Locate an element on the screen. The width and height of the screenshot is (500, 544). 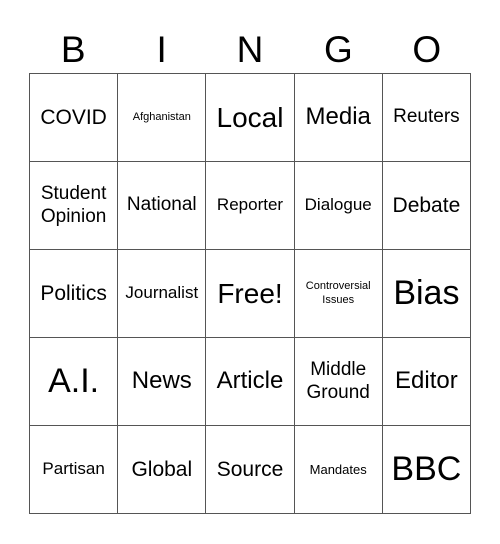
bingo-cell: Journalist is located at coordinates (162, 294).